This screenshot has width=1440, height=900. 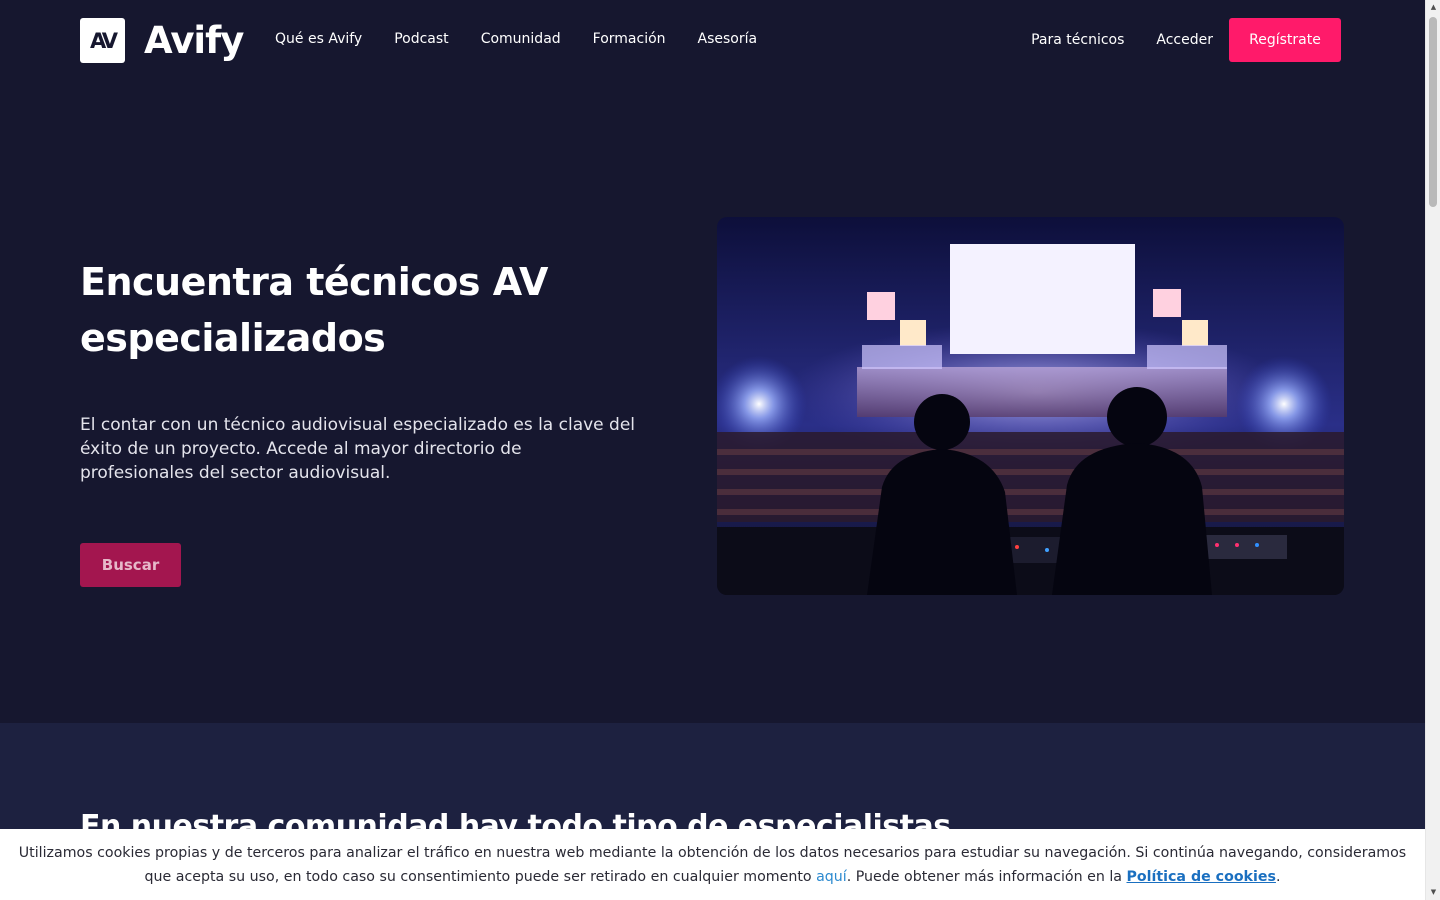 I want to click on nav-actions: Para técnicos Acceder Regístrate, so click(x=1186, y=40).